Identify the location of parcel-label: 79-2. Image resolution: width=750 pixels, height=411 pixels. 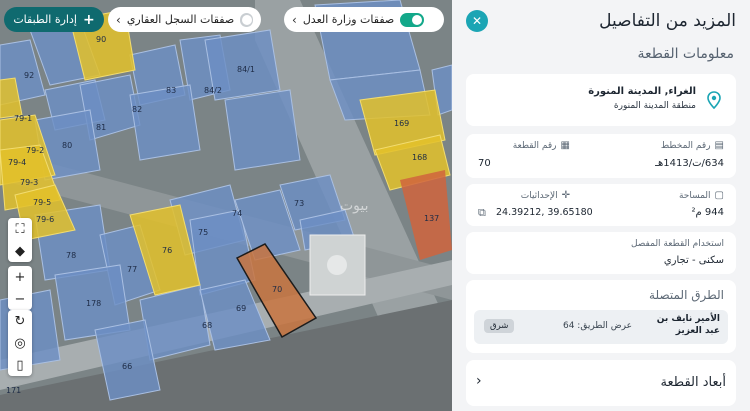
(35, 150).